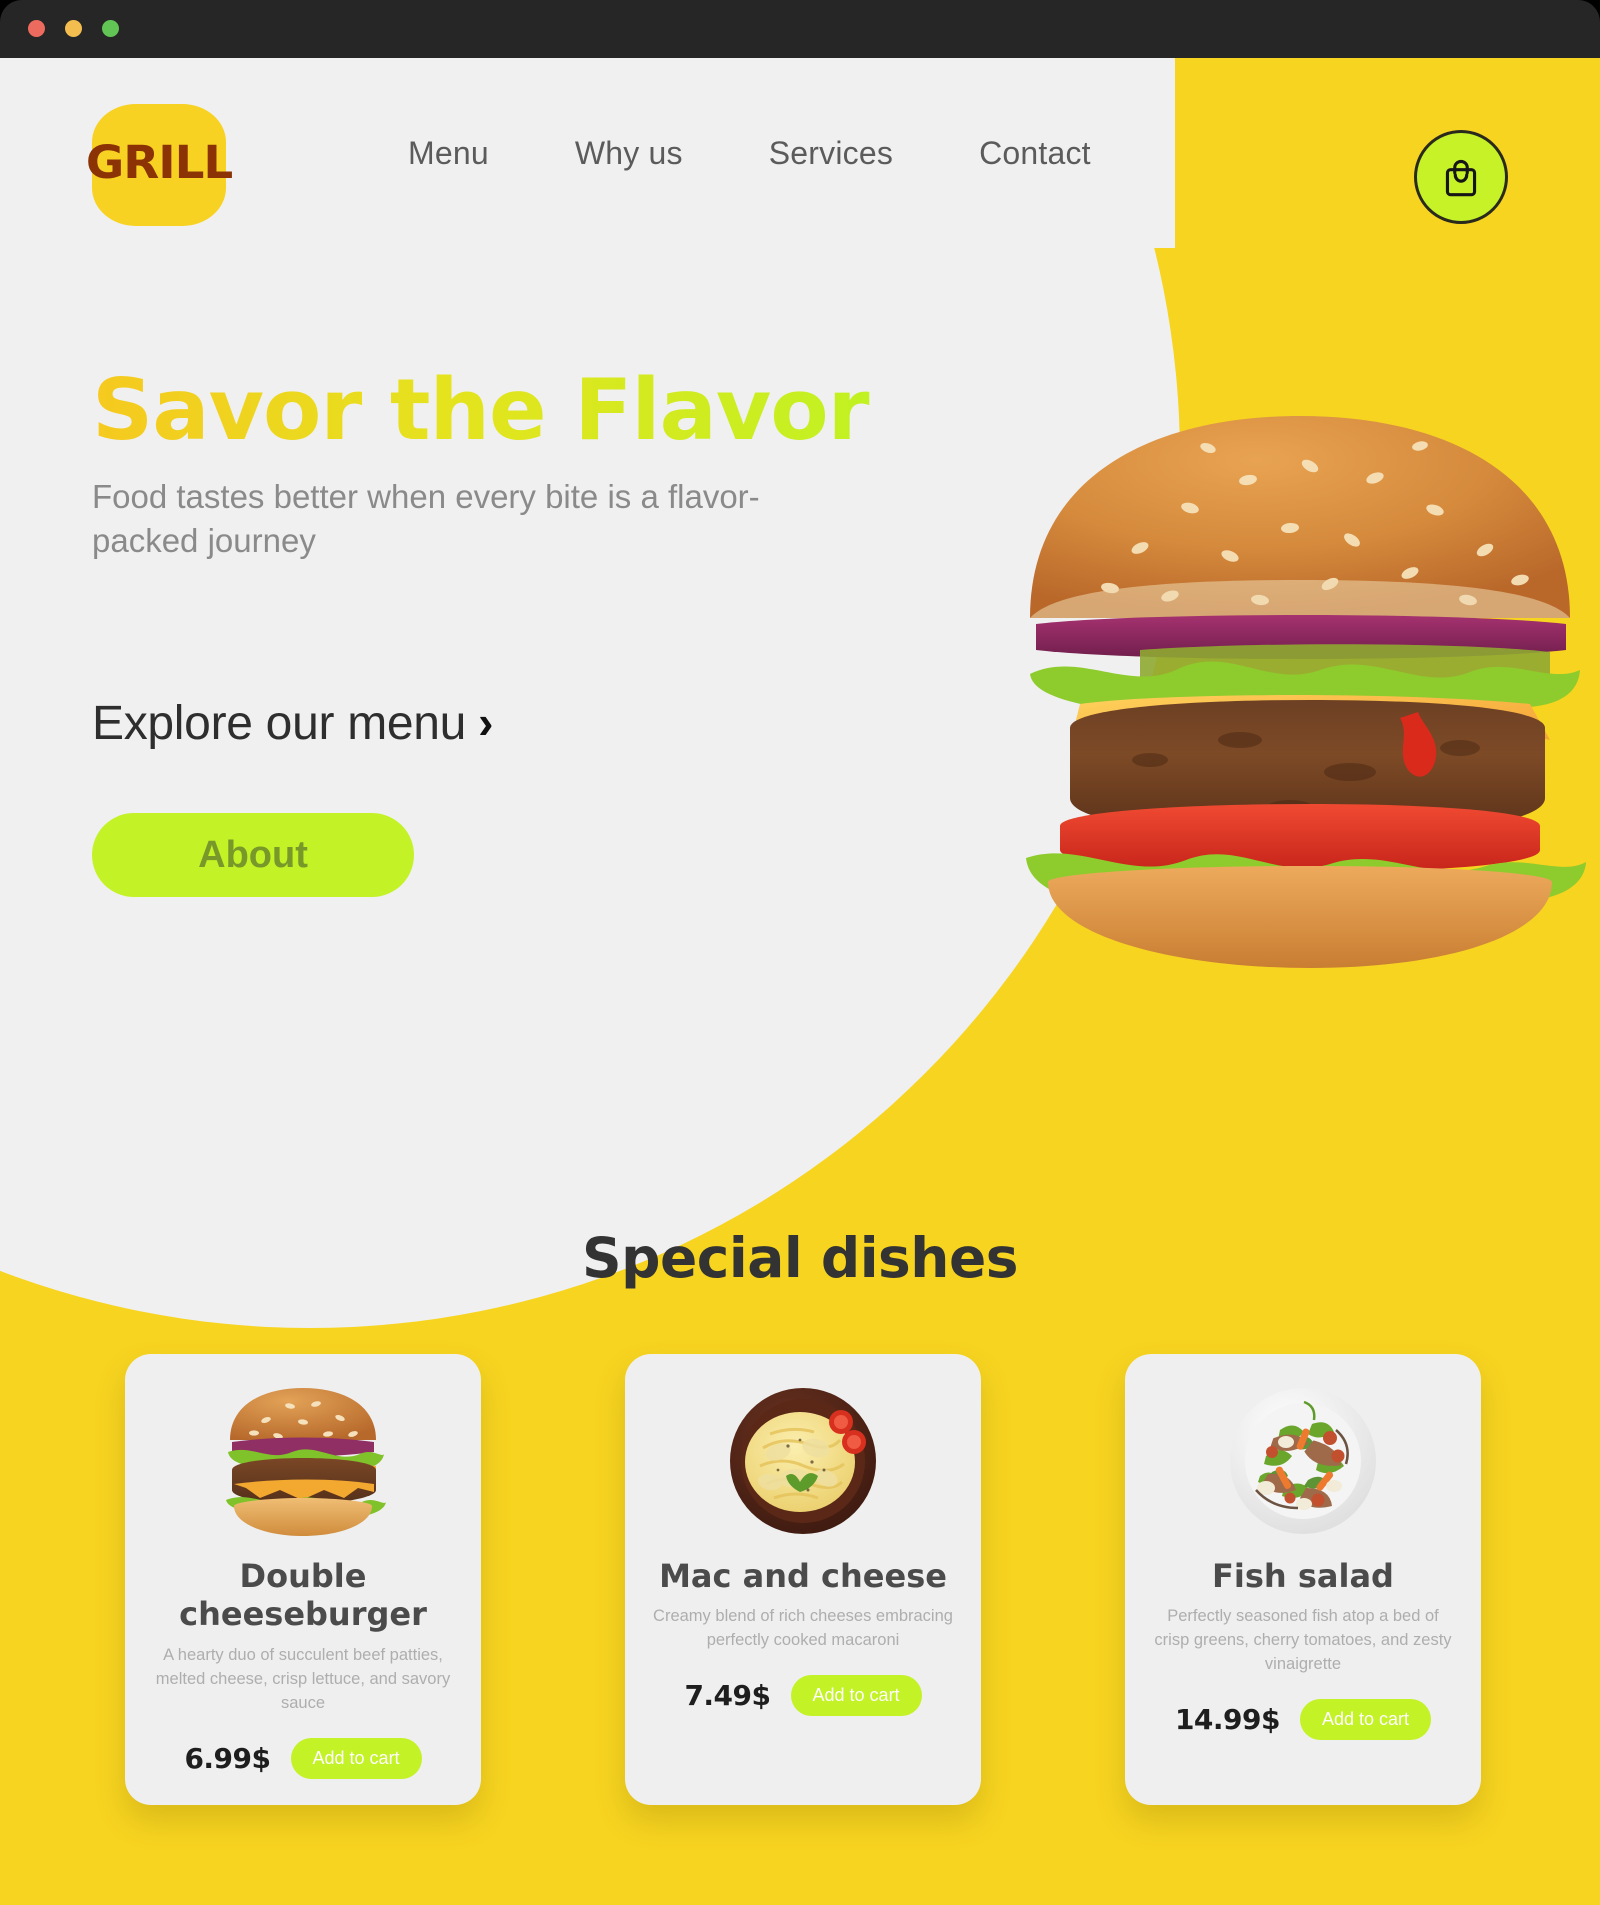 The height and width of the screenshot is (1905, 1600). I want to click on dish-footer: 6.99$ Add to cart, so click(303, 1758).